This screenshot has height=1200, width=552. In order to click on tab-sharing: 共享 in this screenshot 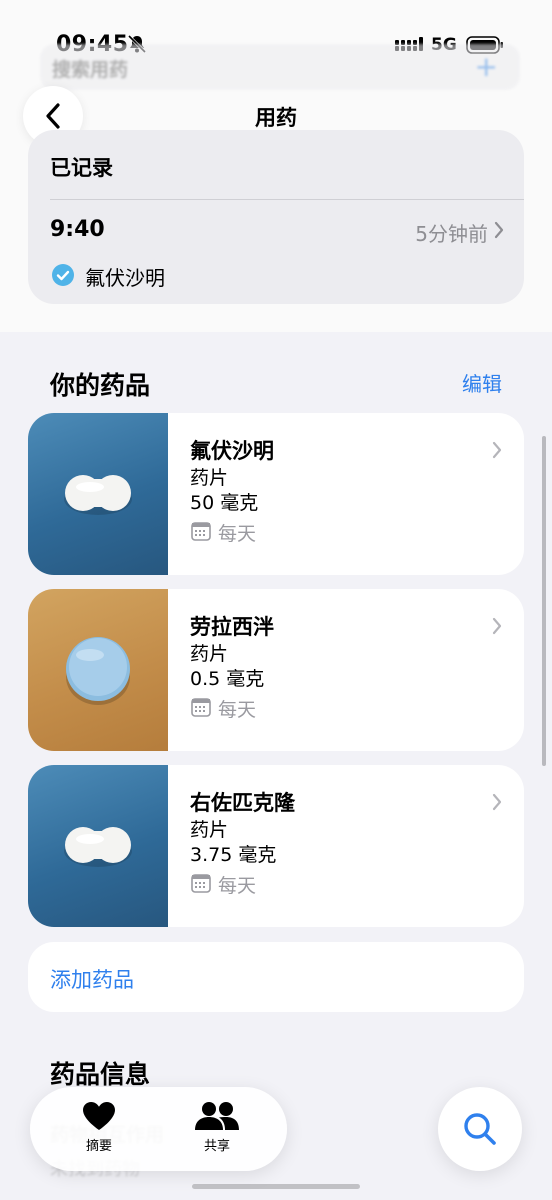, I will do `click(217, 1127)`.